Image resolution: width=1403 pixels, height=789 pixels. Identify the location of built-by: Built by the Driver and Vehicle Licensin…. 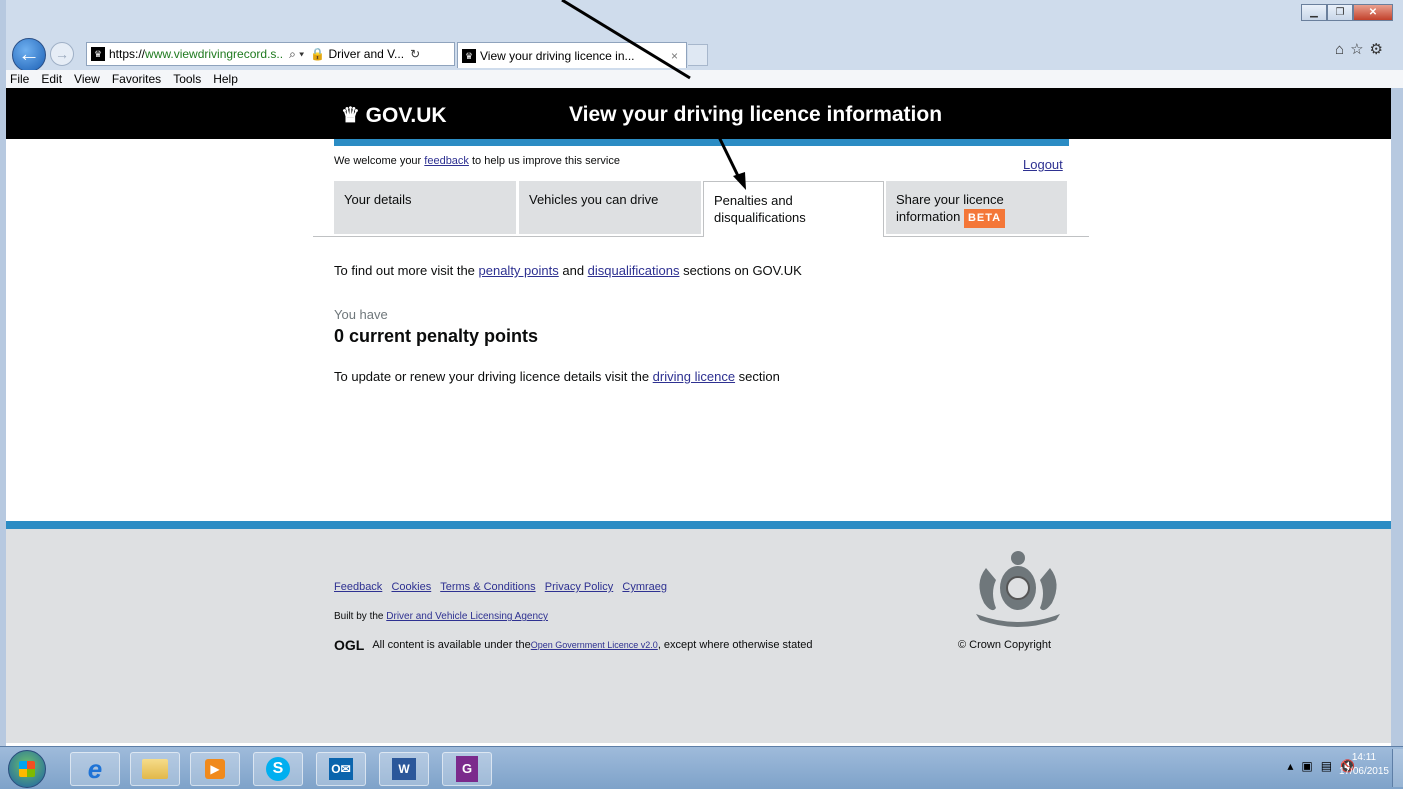
(441, 616).